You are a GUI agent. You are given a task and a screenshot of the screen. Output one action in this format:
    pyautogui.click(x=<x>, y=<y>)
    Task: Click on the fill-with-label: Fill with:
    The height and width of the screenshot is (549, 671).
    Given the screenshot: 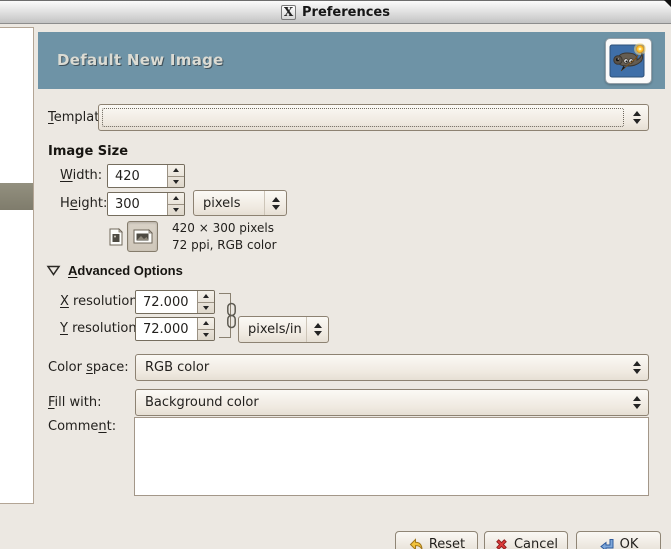 What is the action you would take?
    pyautogui.click(x=75, y=402)
    